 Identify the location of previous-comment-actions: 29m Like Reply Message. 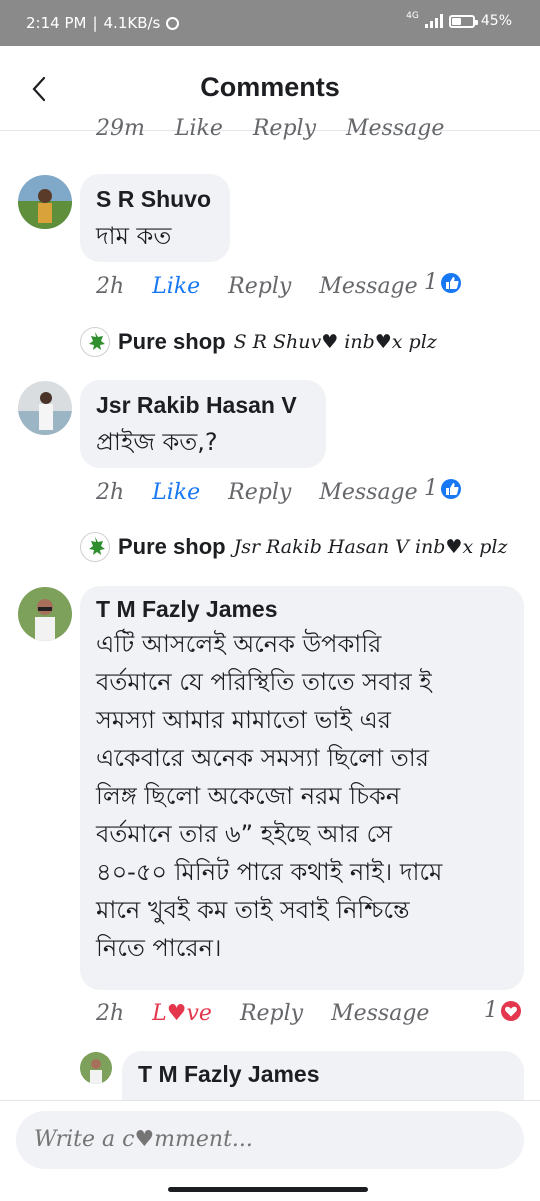
(270, 129).